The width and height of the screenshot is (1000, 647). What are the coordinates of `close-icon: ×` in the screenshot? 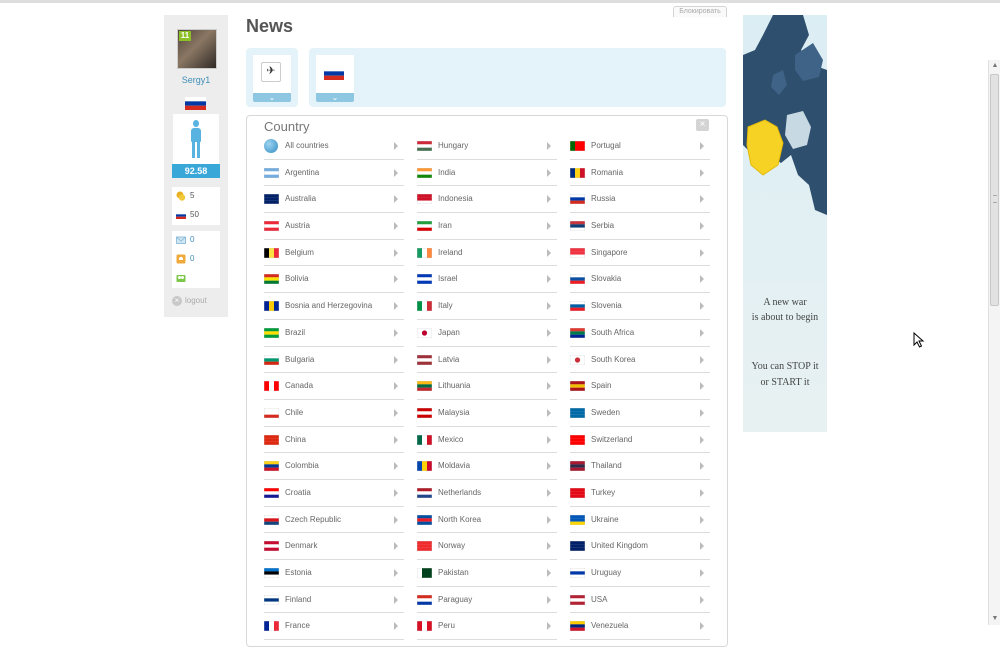 It's located at (702, 125).